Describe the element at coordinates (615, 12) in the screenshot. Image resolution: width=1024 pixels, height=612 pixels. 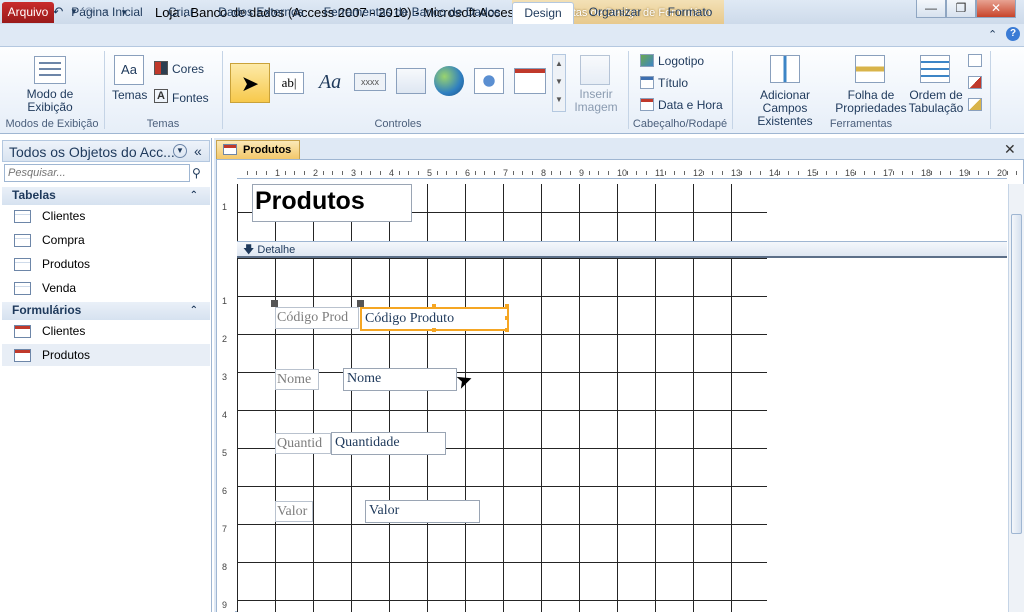
I see `tab-arrange: Organizar` at that location.